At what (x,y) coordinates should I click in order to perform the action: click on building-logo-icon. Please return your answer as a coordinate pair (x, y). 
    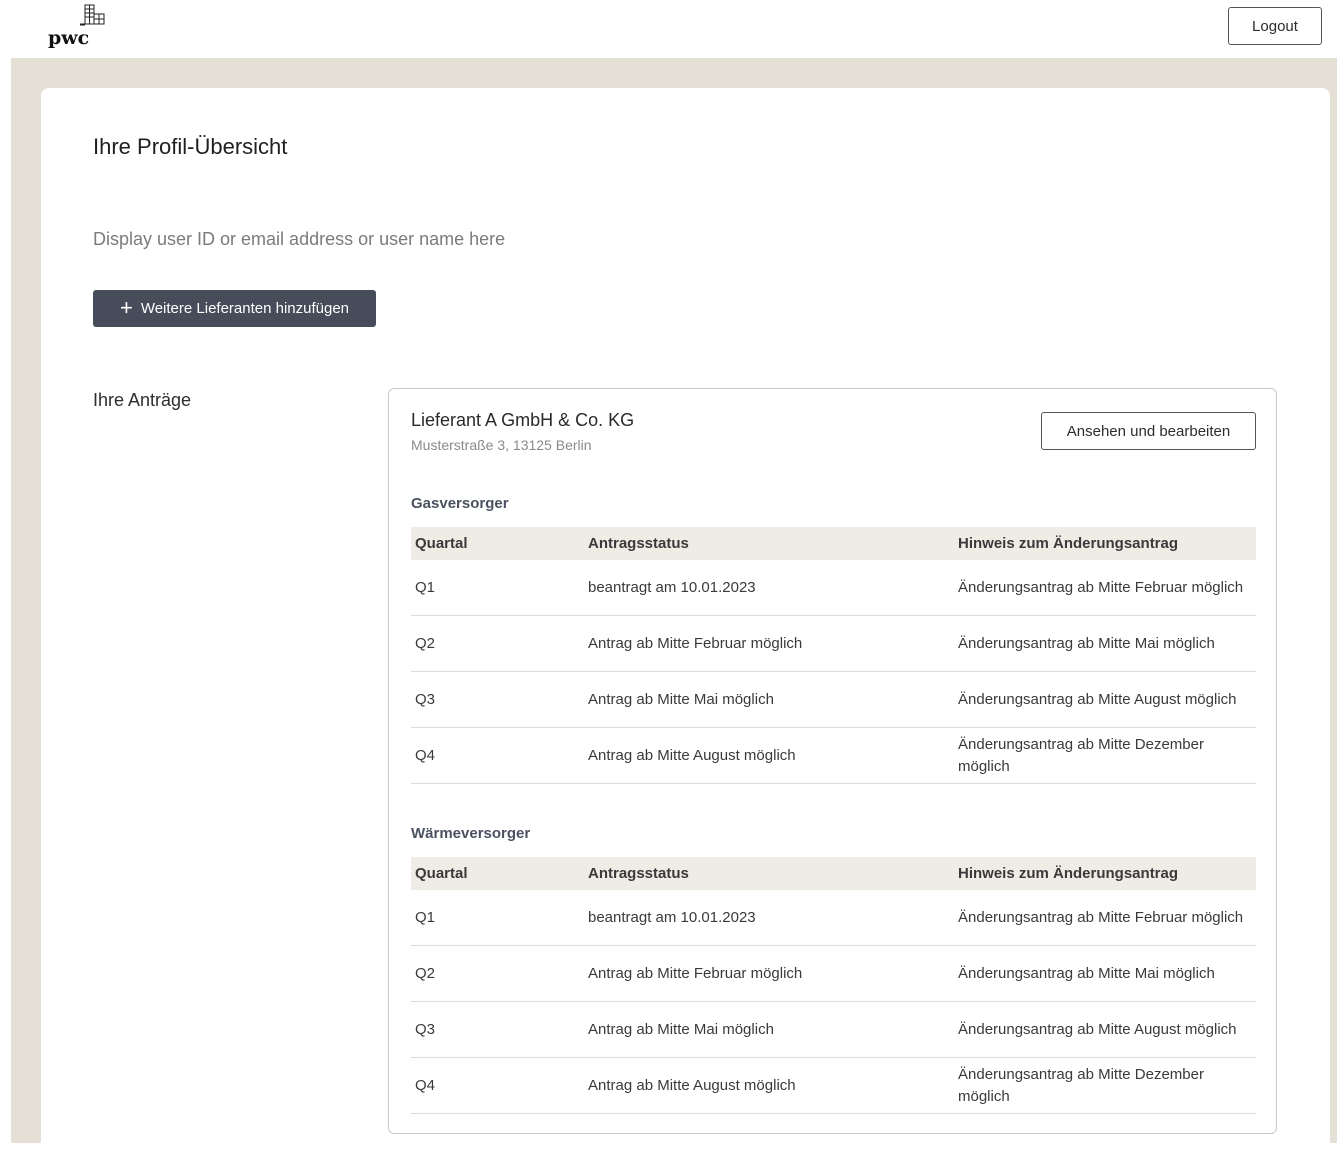
    Looking at the image, I should click on (92, 15).